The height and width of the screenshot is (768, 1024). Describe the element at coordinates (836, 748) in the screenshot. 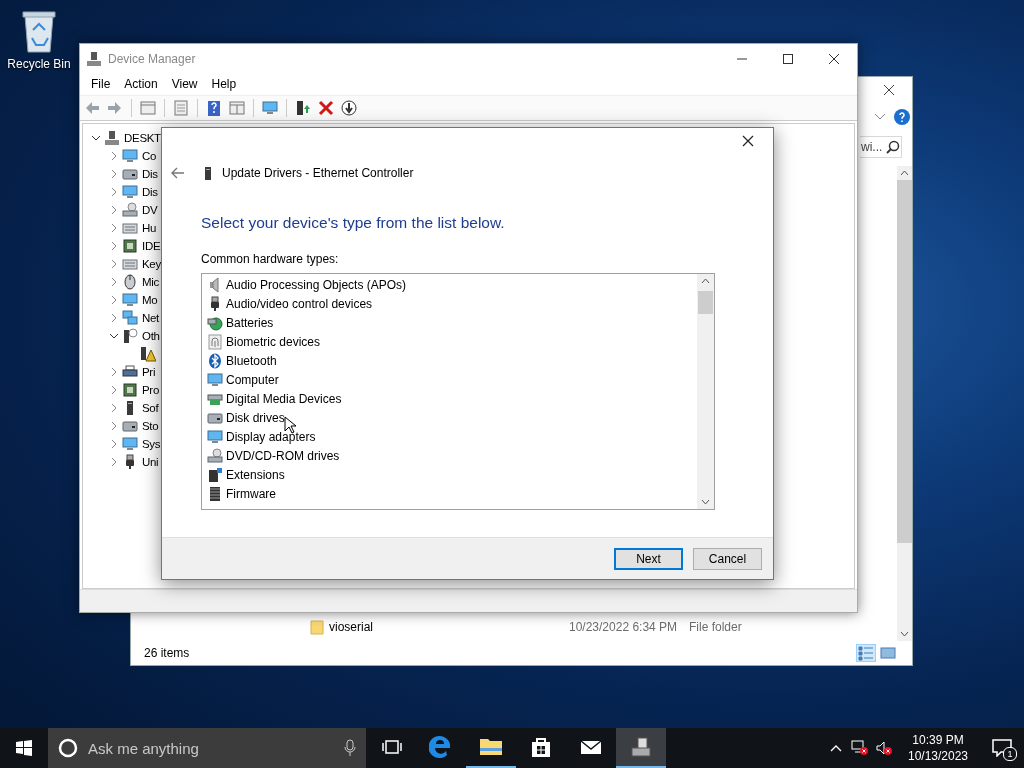

I see `chevron-up-icon` at that location.